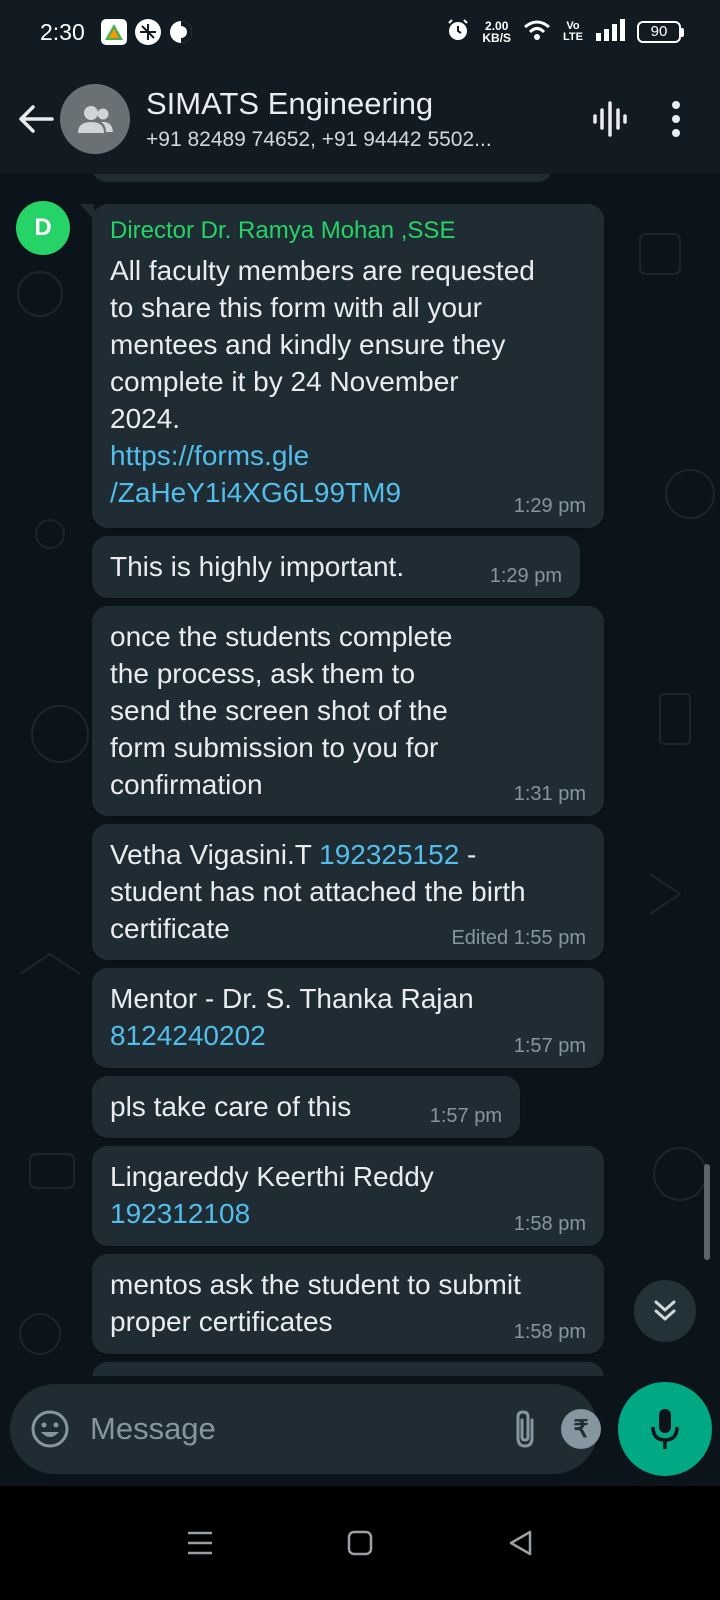  Describe the element at coordinates (290, 103) in the screenshot. I see `group-name: SIMATS Engineering` at that location.